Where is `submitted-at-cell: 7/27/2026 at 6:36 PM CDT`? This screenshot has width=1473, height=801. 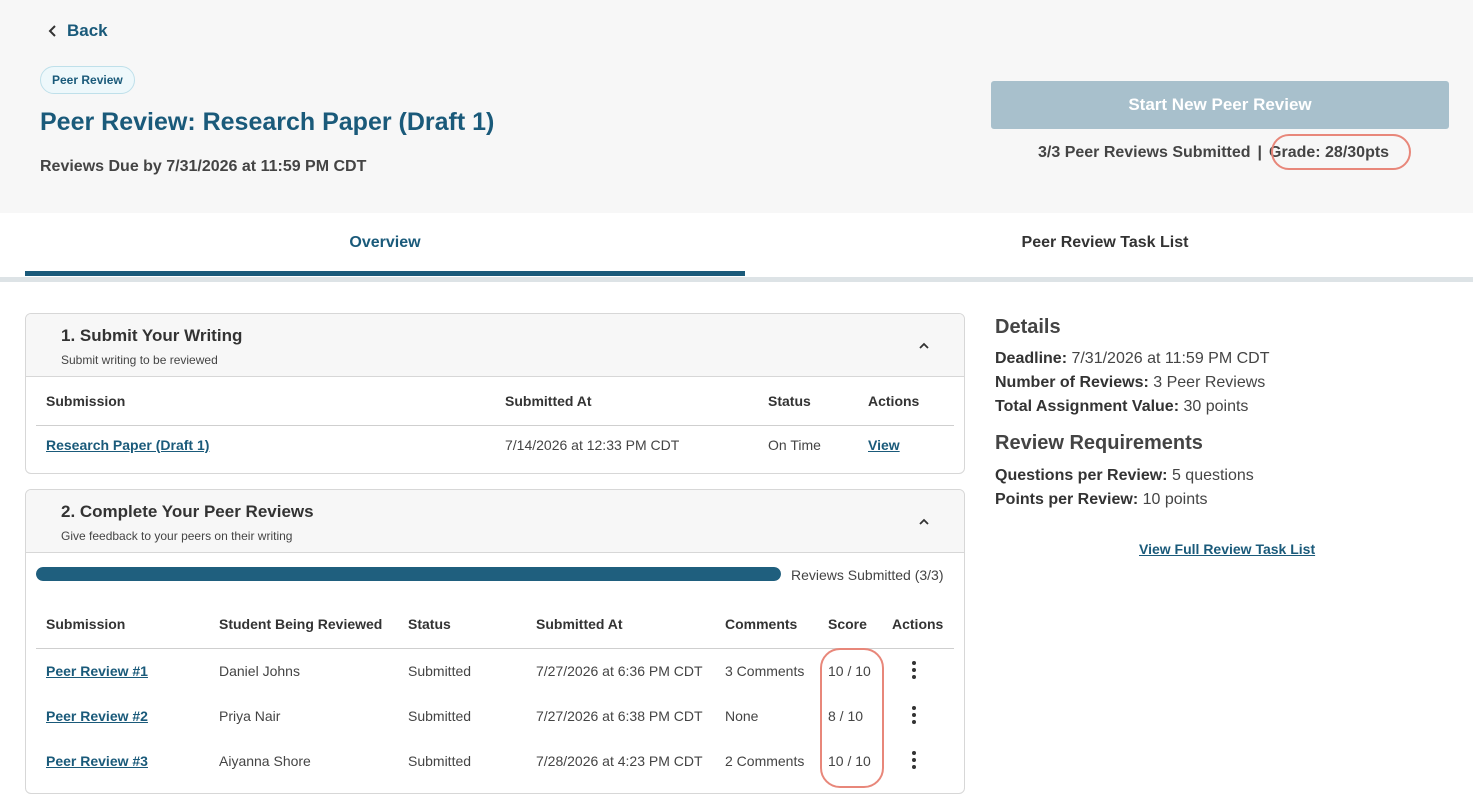
submitted-at-cell: 7/27/2026 at 6:36 PM CDT is located at coordinates (619, 671).